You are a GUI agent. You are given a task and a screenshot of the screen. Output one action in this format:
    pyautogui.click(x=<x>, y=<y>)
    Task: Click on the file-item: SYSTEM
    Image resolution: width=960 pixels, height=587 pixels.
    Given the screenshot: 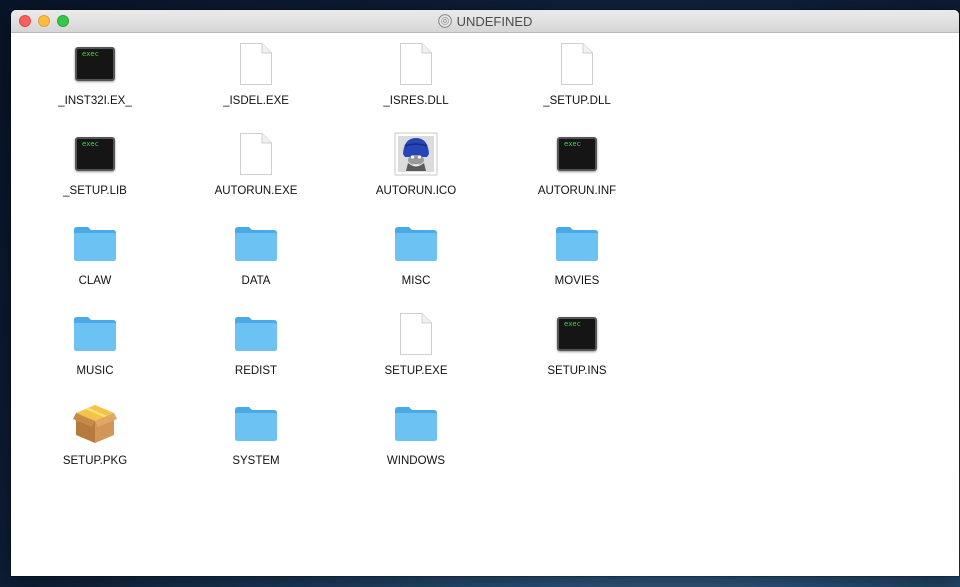 What is the action you would take?
    pyautogui.click(x=256, y=434)
    